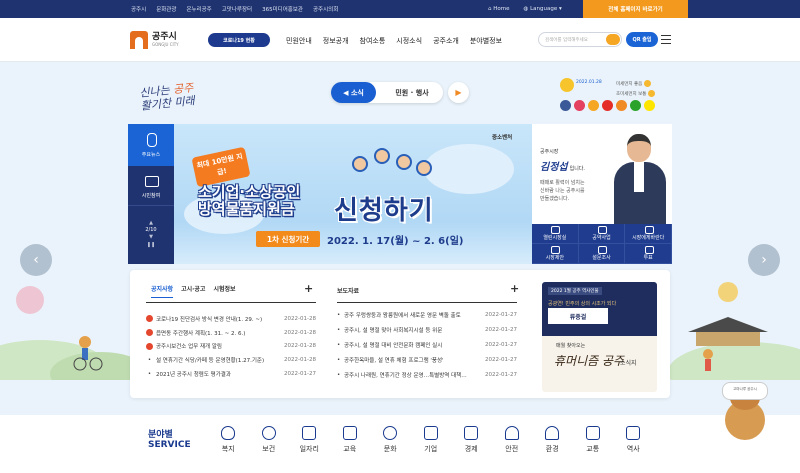  I want to click on list-item: • 공주 우렁쌍둥과 왕릉원에서 새로운 영문 벽돌 출토 2022-01-27, so click(427, 314).